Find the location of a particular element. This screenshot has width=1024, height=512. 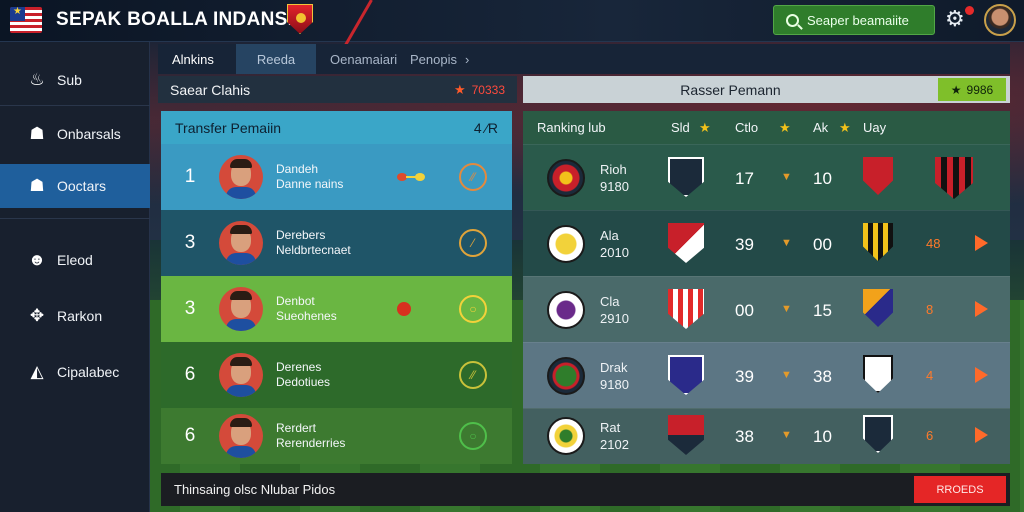

player-subname: Dedotiues is located at coordinates (303, 382).